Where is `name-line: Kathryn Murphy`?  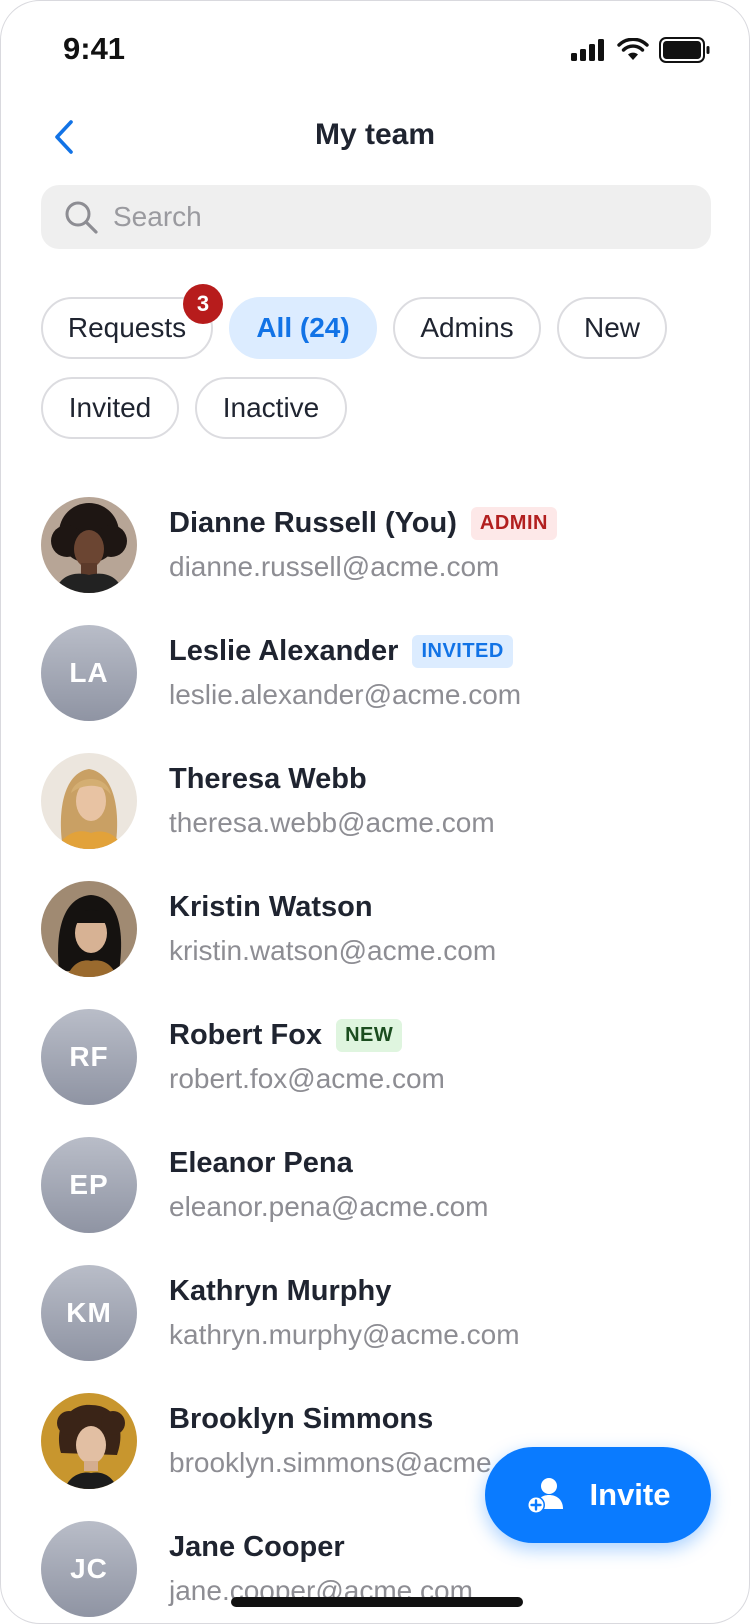
name-line: Kathryn Murphy is located at coordinates (280, 1291).